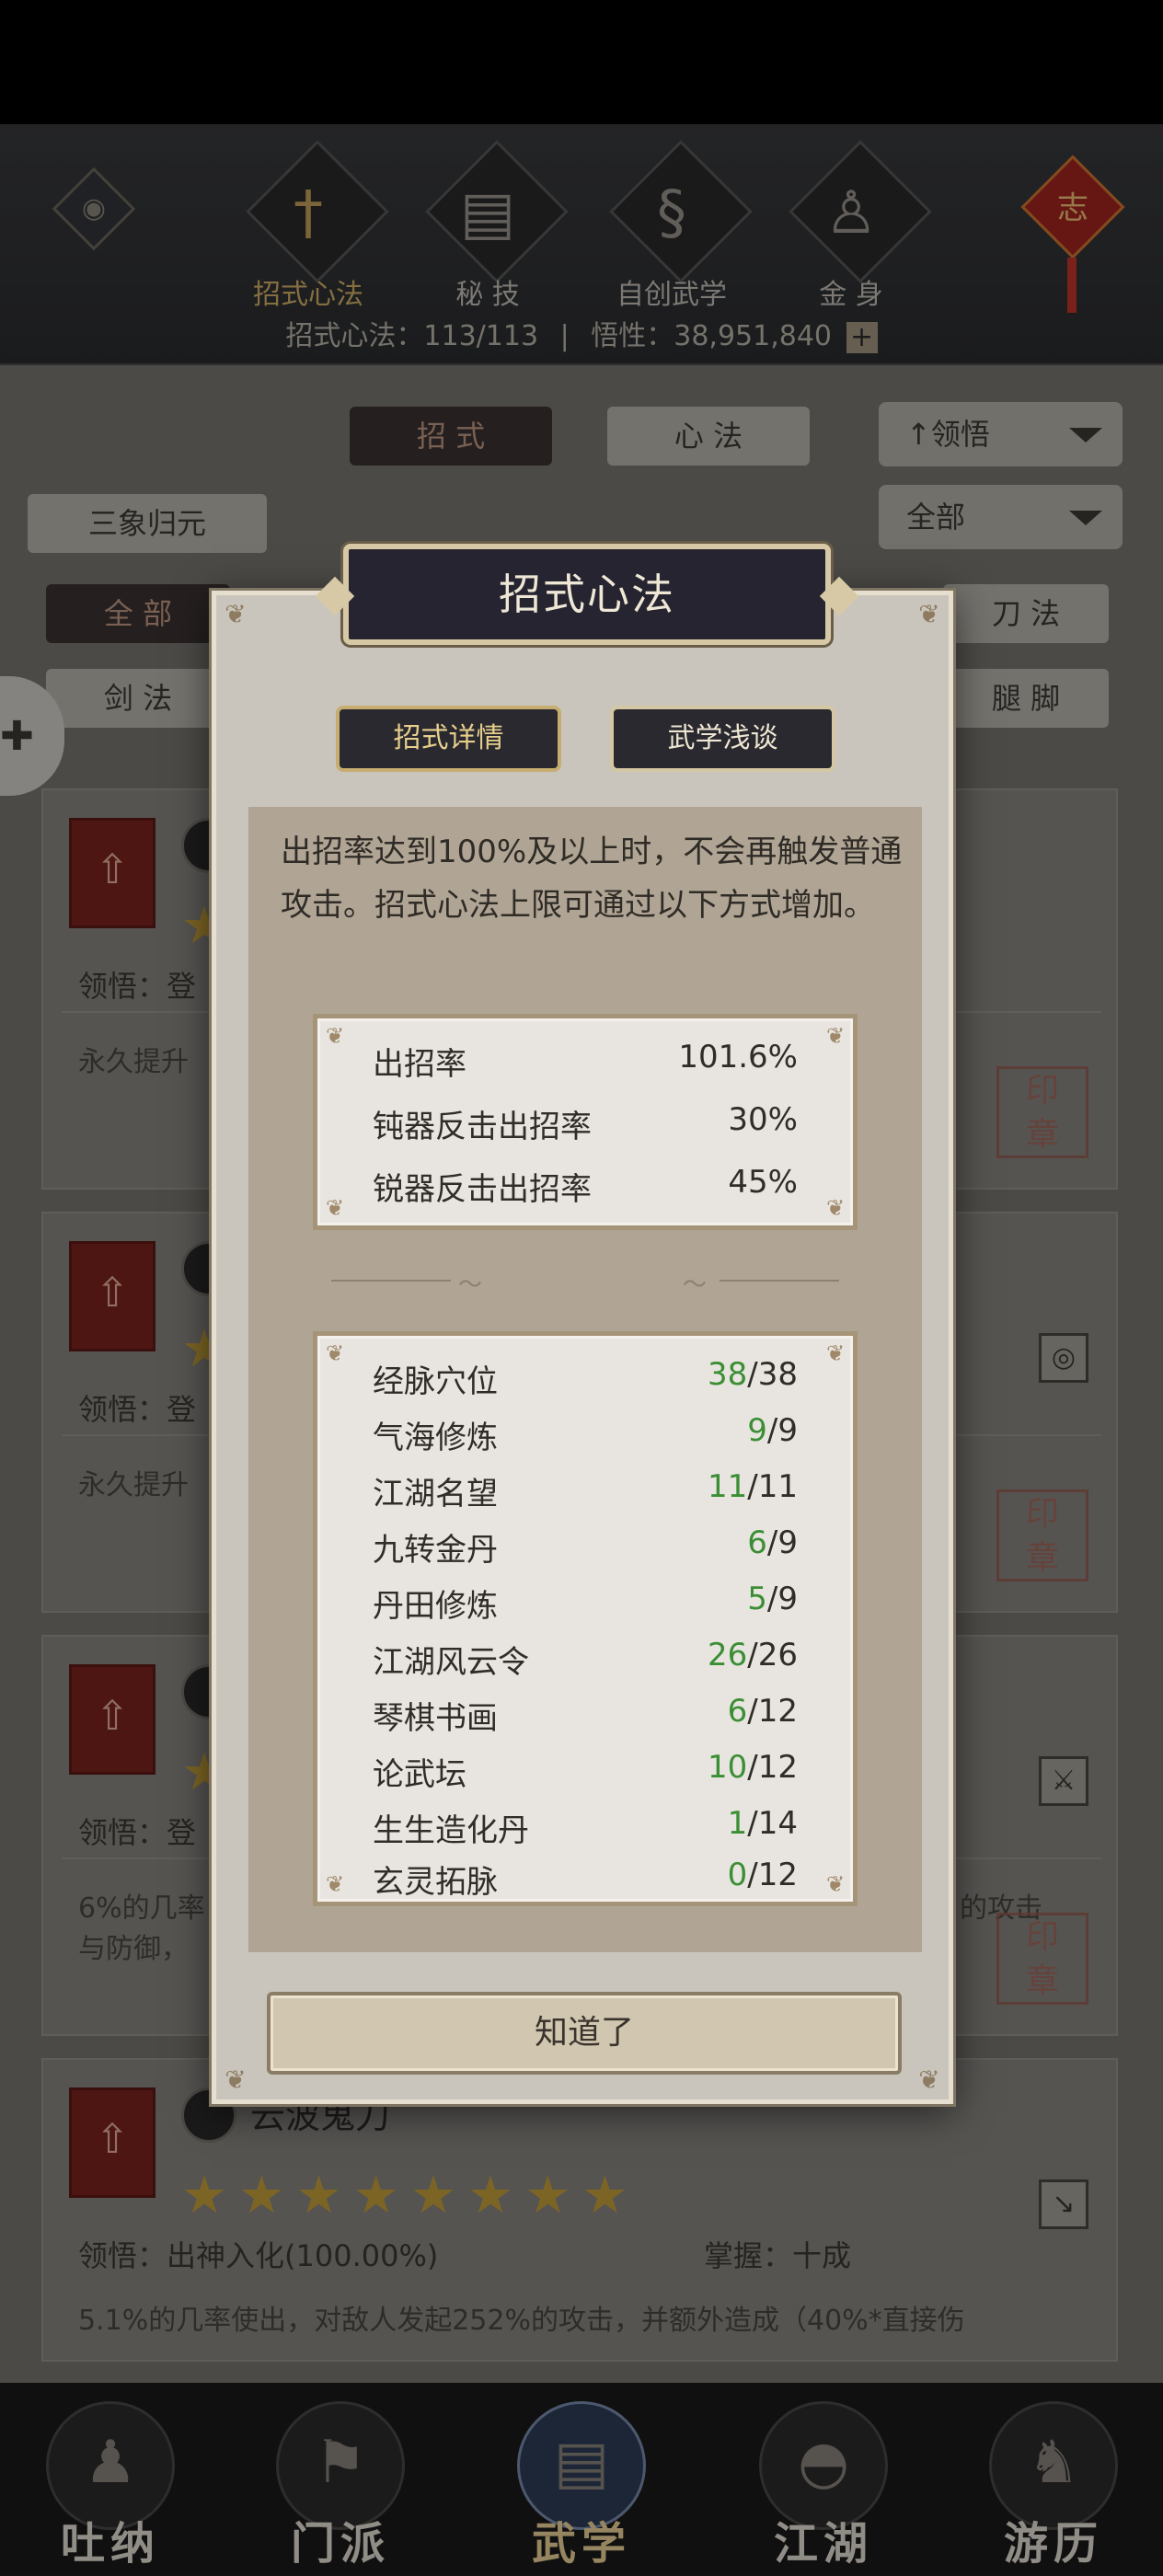 Image resolution: width=1163 pixels, height=2576 pixels. What do you see at coordinates (592, 879) in the screenshot?
I see `info-description: 出招率达到100%及以上时，不会再触发普通攻击。招式心法上限可通过以下方式增加。` at bounding box center [592, 879].